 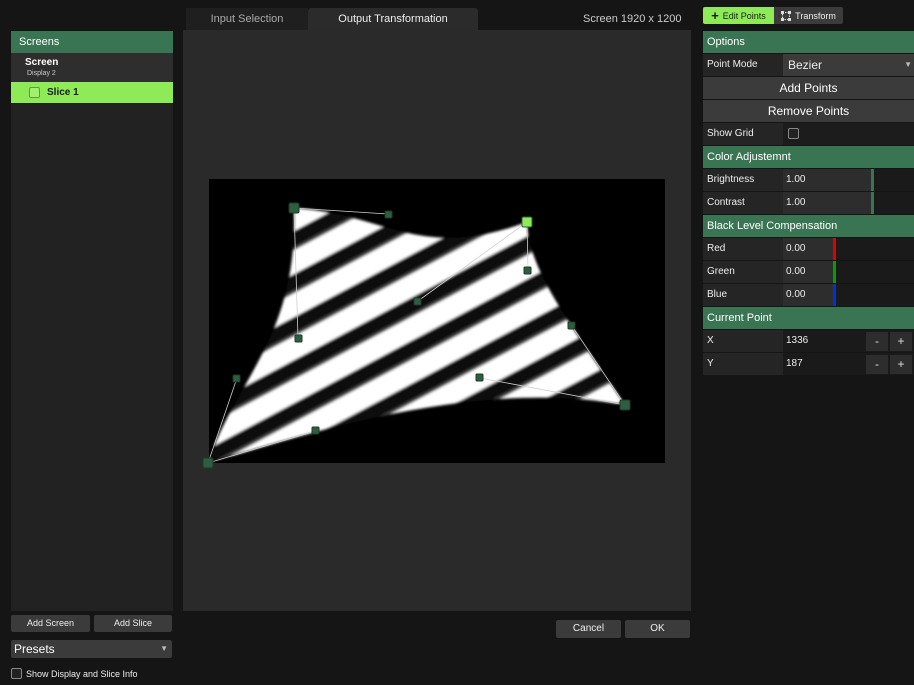 What do you see at coordinates (632, 19) in the screenshot?
I see `screen-resolution: Screen 1920 x 1200` at bounding box center [632, 19].